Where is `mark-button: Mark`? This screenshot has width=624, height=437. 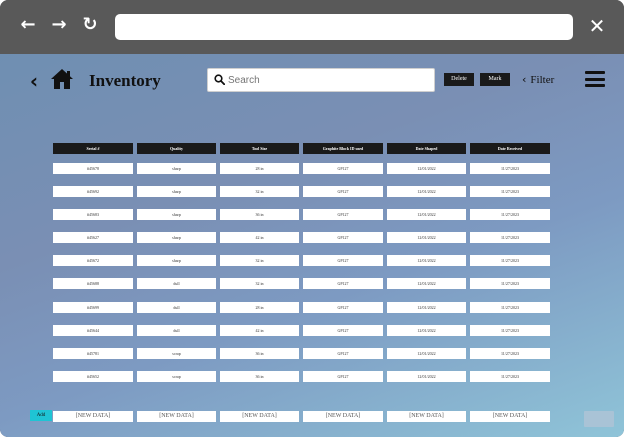
mark-button: Mark is located at coordinates (495, 79).